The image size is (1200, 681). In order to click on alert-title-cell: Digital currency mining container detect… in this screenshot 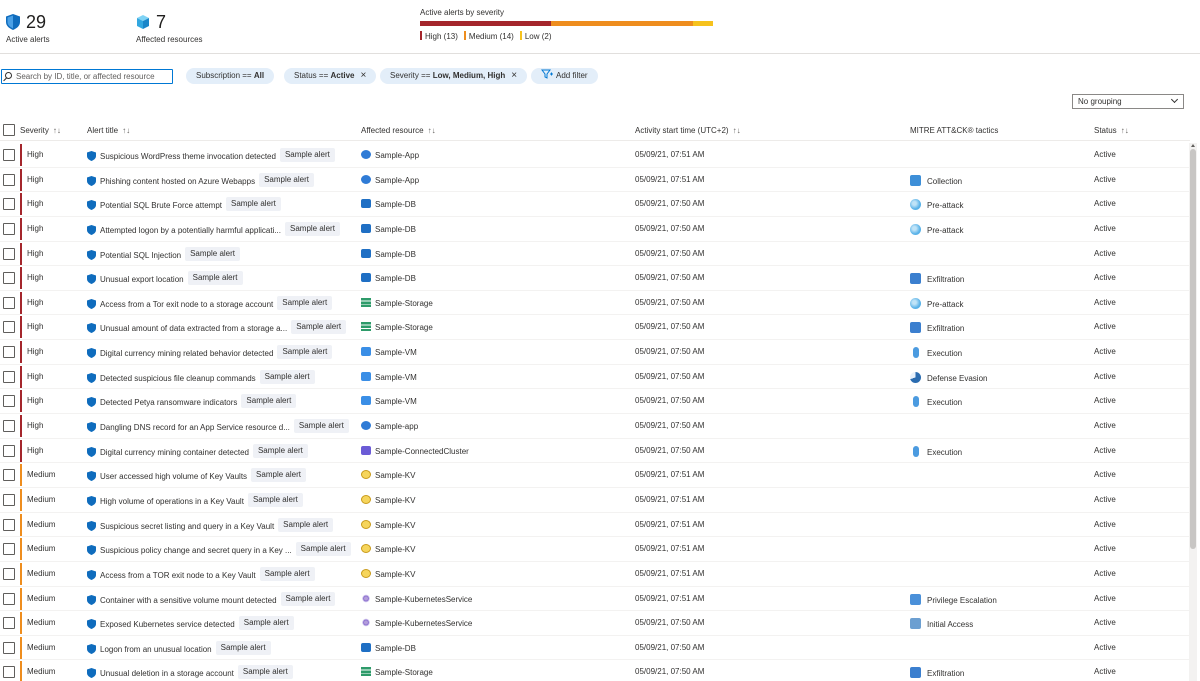, I will do `click(197, 451)`.